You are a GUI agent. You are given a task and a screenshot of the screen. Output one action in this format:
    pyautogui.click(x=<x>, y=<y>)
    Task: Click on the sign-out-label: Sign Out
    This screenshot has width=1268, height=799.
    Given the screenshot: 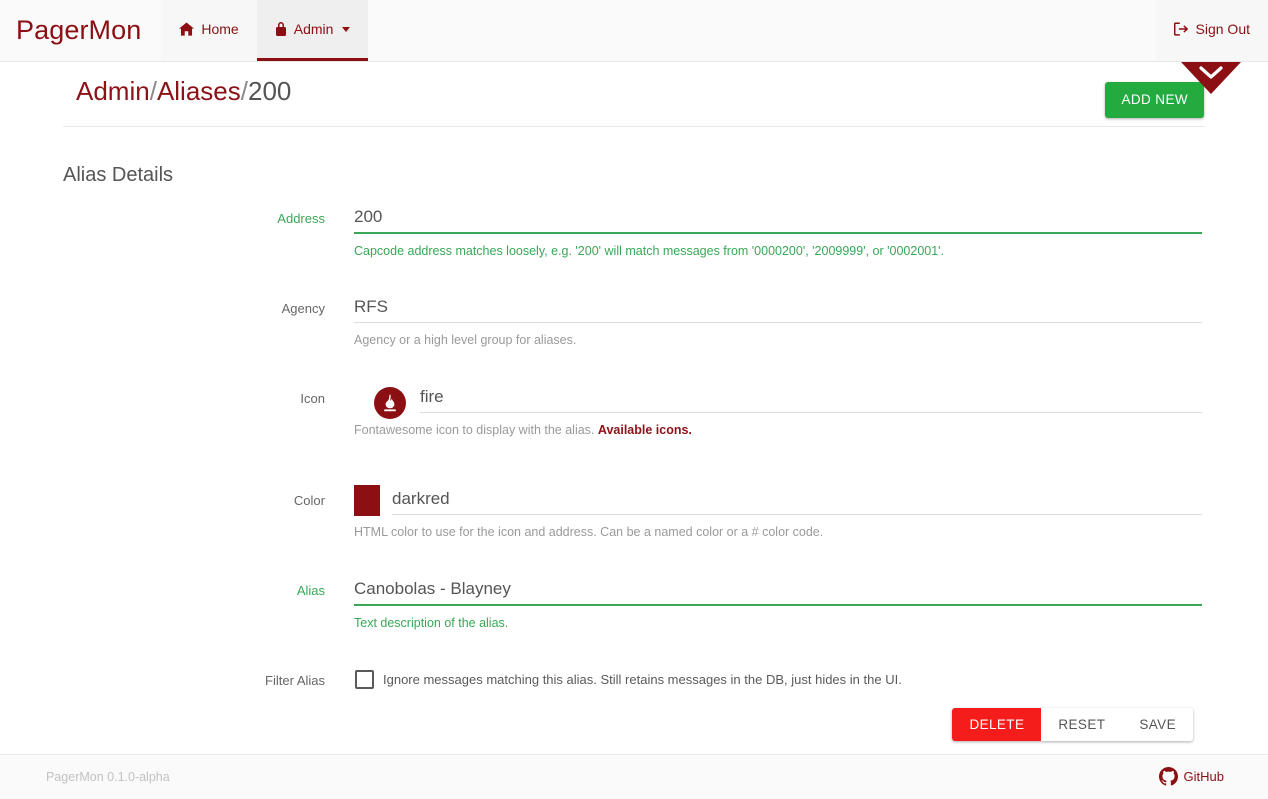 What is the action you would take?
    pyautogui.click(x=1222, y=29)
    